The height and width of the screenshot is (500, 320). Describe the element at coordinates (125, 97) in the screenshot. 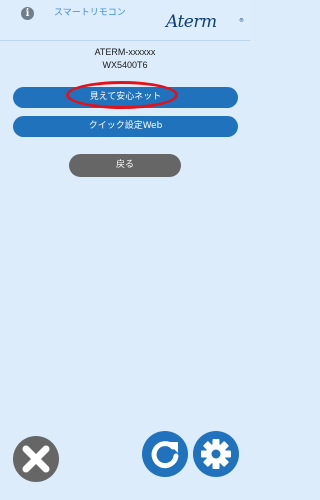

I see `mieru-anshin-net-button: 見えて安心ネット` at that location.